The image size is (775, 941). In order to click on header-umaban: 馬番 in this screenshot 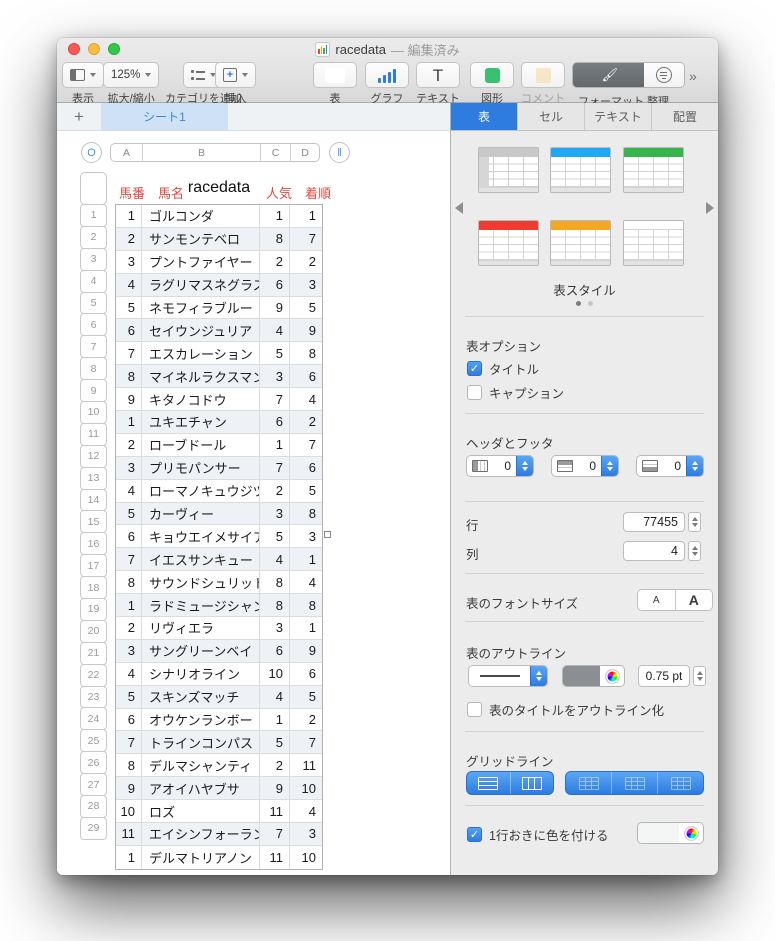, I will do `click(132, 192)`.